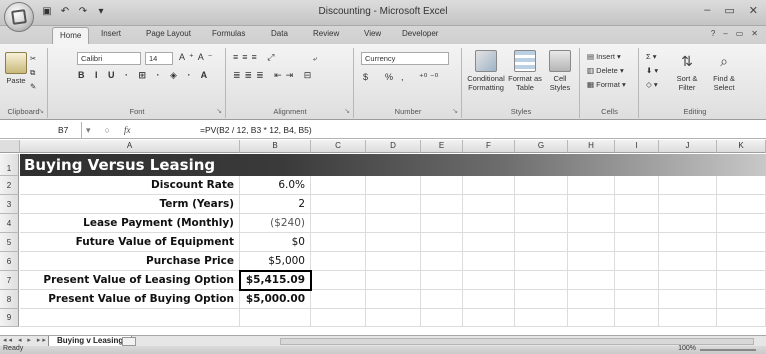 Image resolution: width=766 pixels, height=354 pixels. I want to click on column-header-d: D, so click(393, 146).